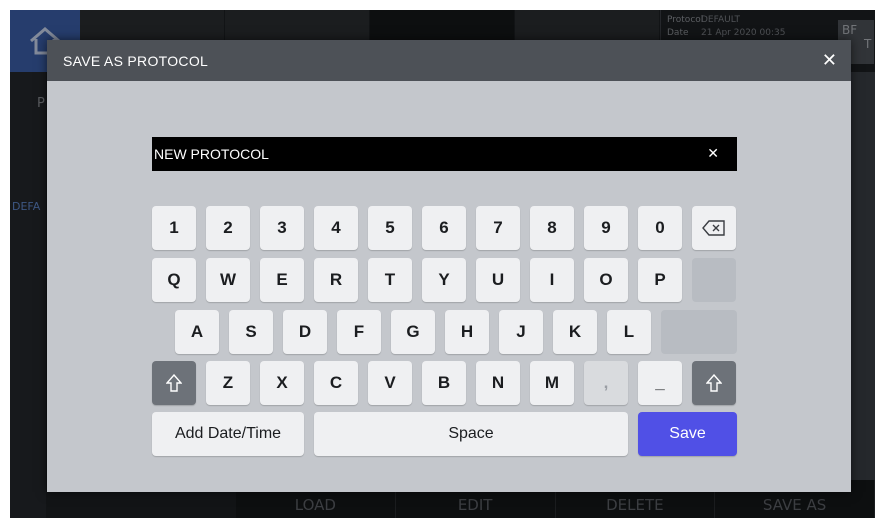 Image resolution: width=878 pixels, height=518 pixels. I want to click on backspace-icon, so click(713, 228).